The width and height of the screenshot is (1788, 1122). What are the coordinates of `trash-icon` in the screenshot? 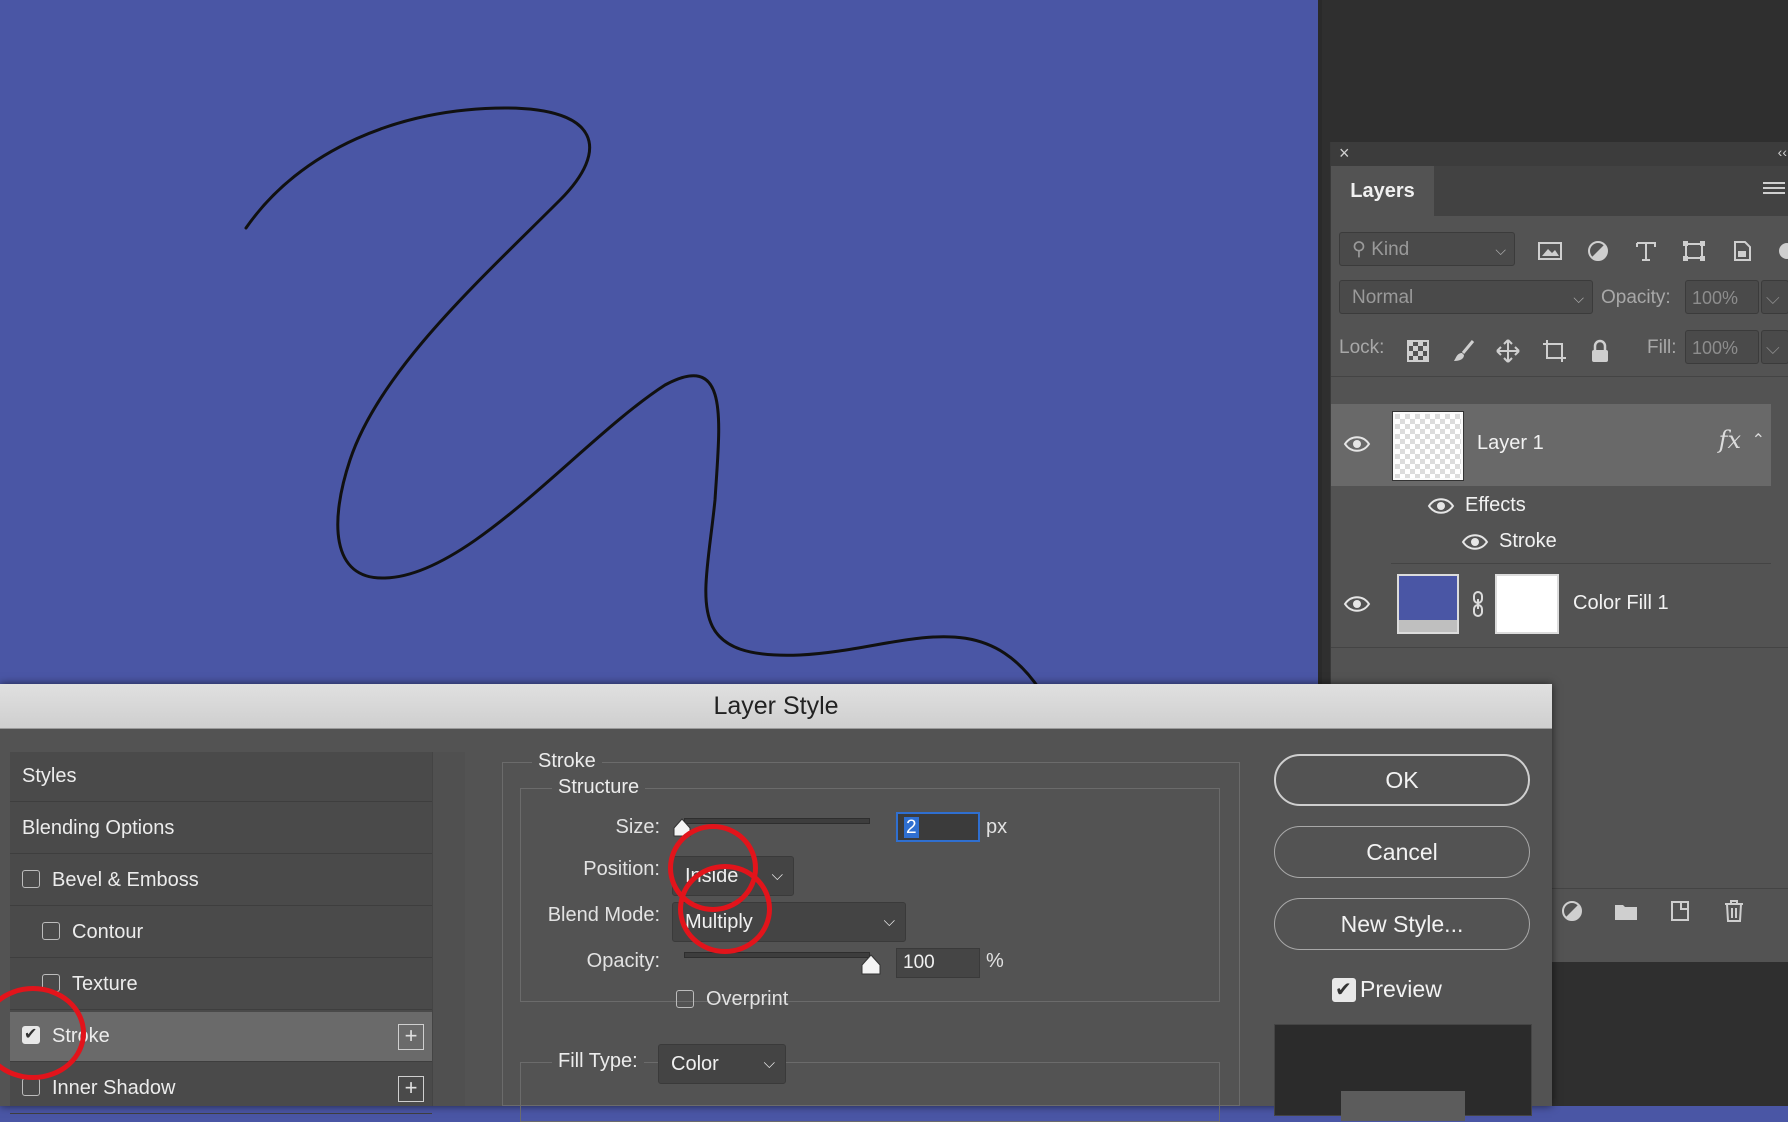 It's located at (1734, 911).